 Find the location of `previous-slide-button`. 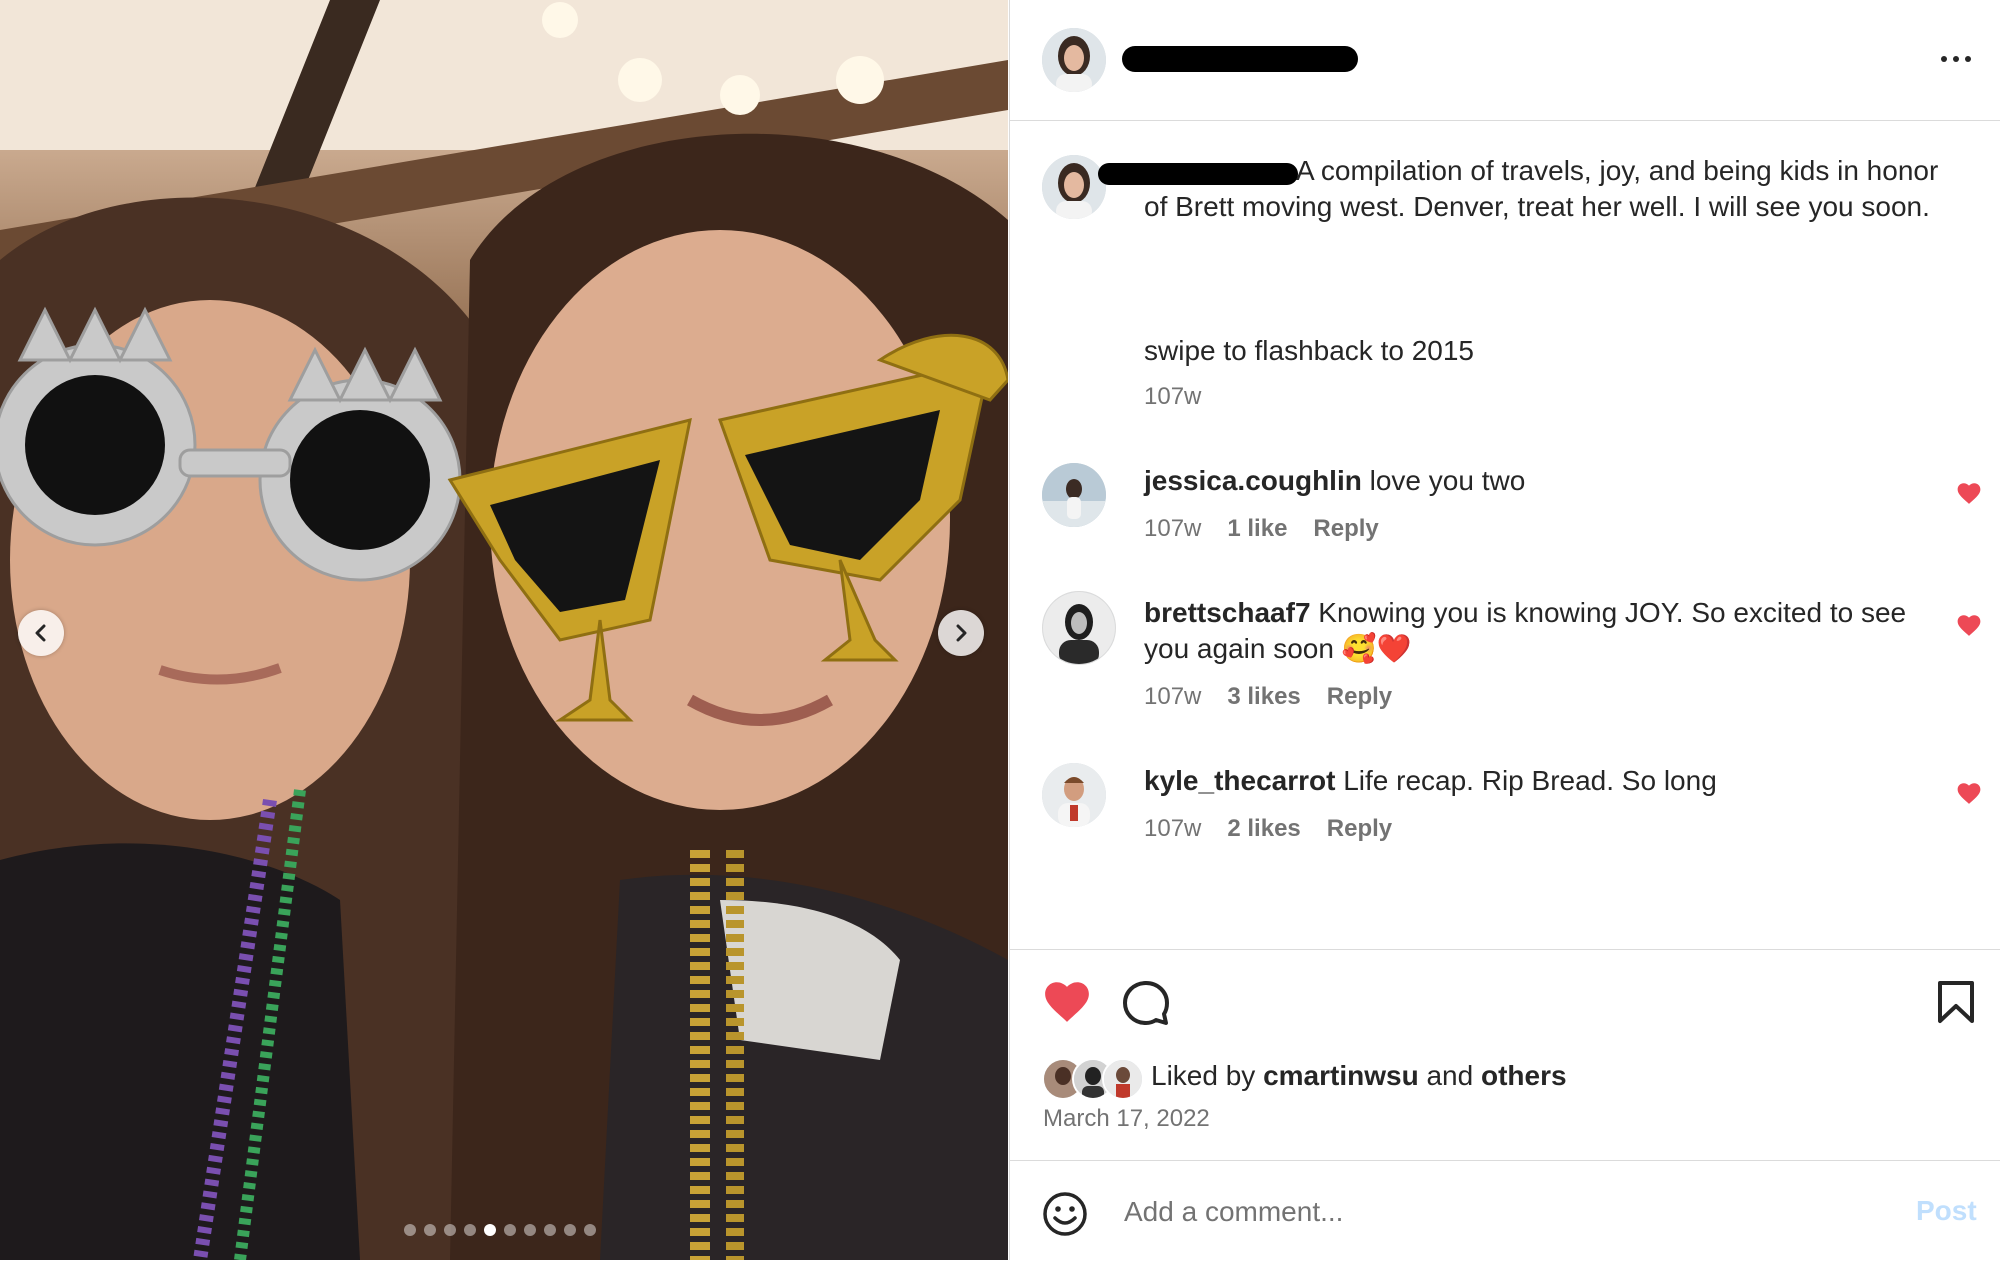

previous-slide-button is located at coordinates (41, 633).